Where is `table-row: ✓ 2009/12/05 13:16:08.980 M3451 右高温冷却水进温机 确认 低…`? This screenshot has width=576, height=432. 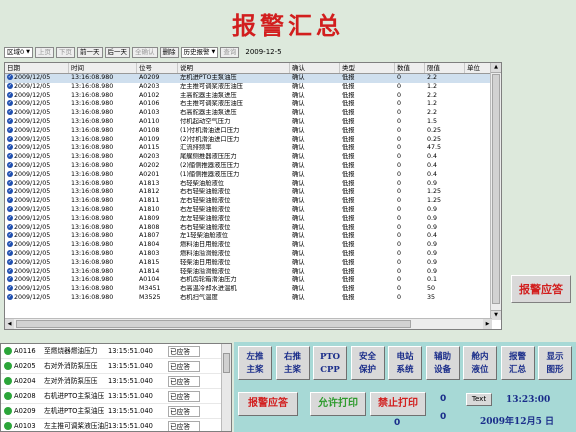
table-row: ✓ 2009/12/05 13:16:08.980 M3451 右高温冷却水进温机 确认 低… is located at coordinates (248, 289).